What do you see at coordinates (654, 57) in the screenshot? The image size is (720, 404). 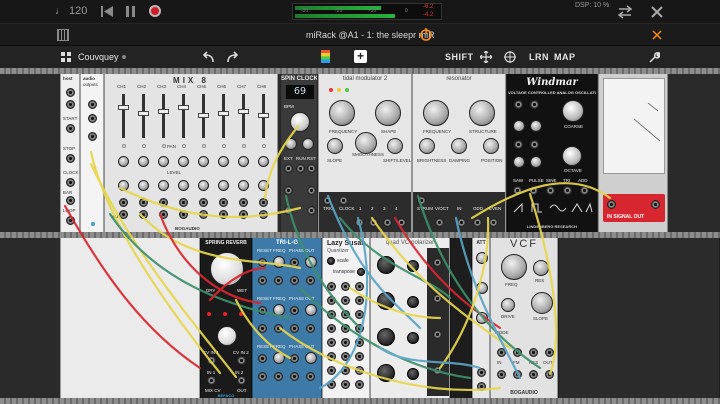 I see `wrench-icon` at bounding box center [654, 57].